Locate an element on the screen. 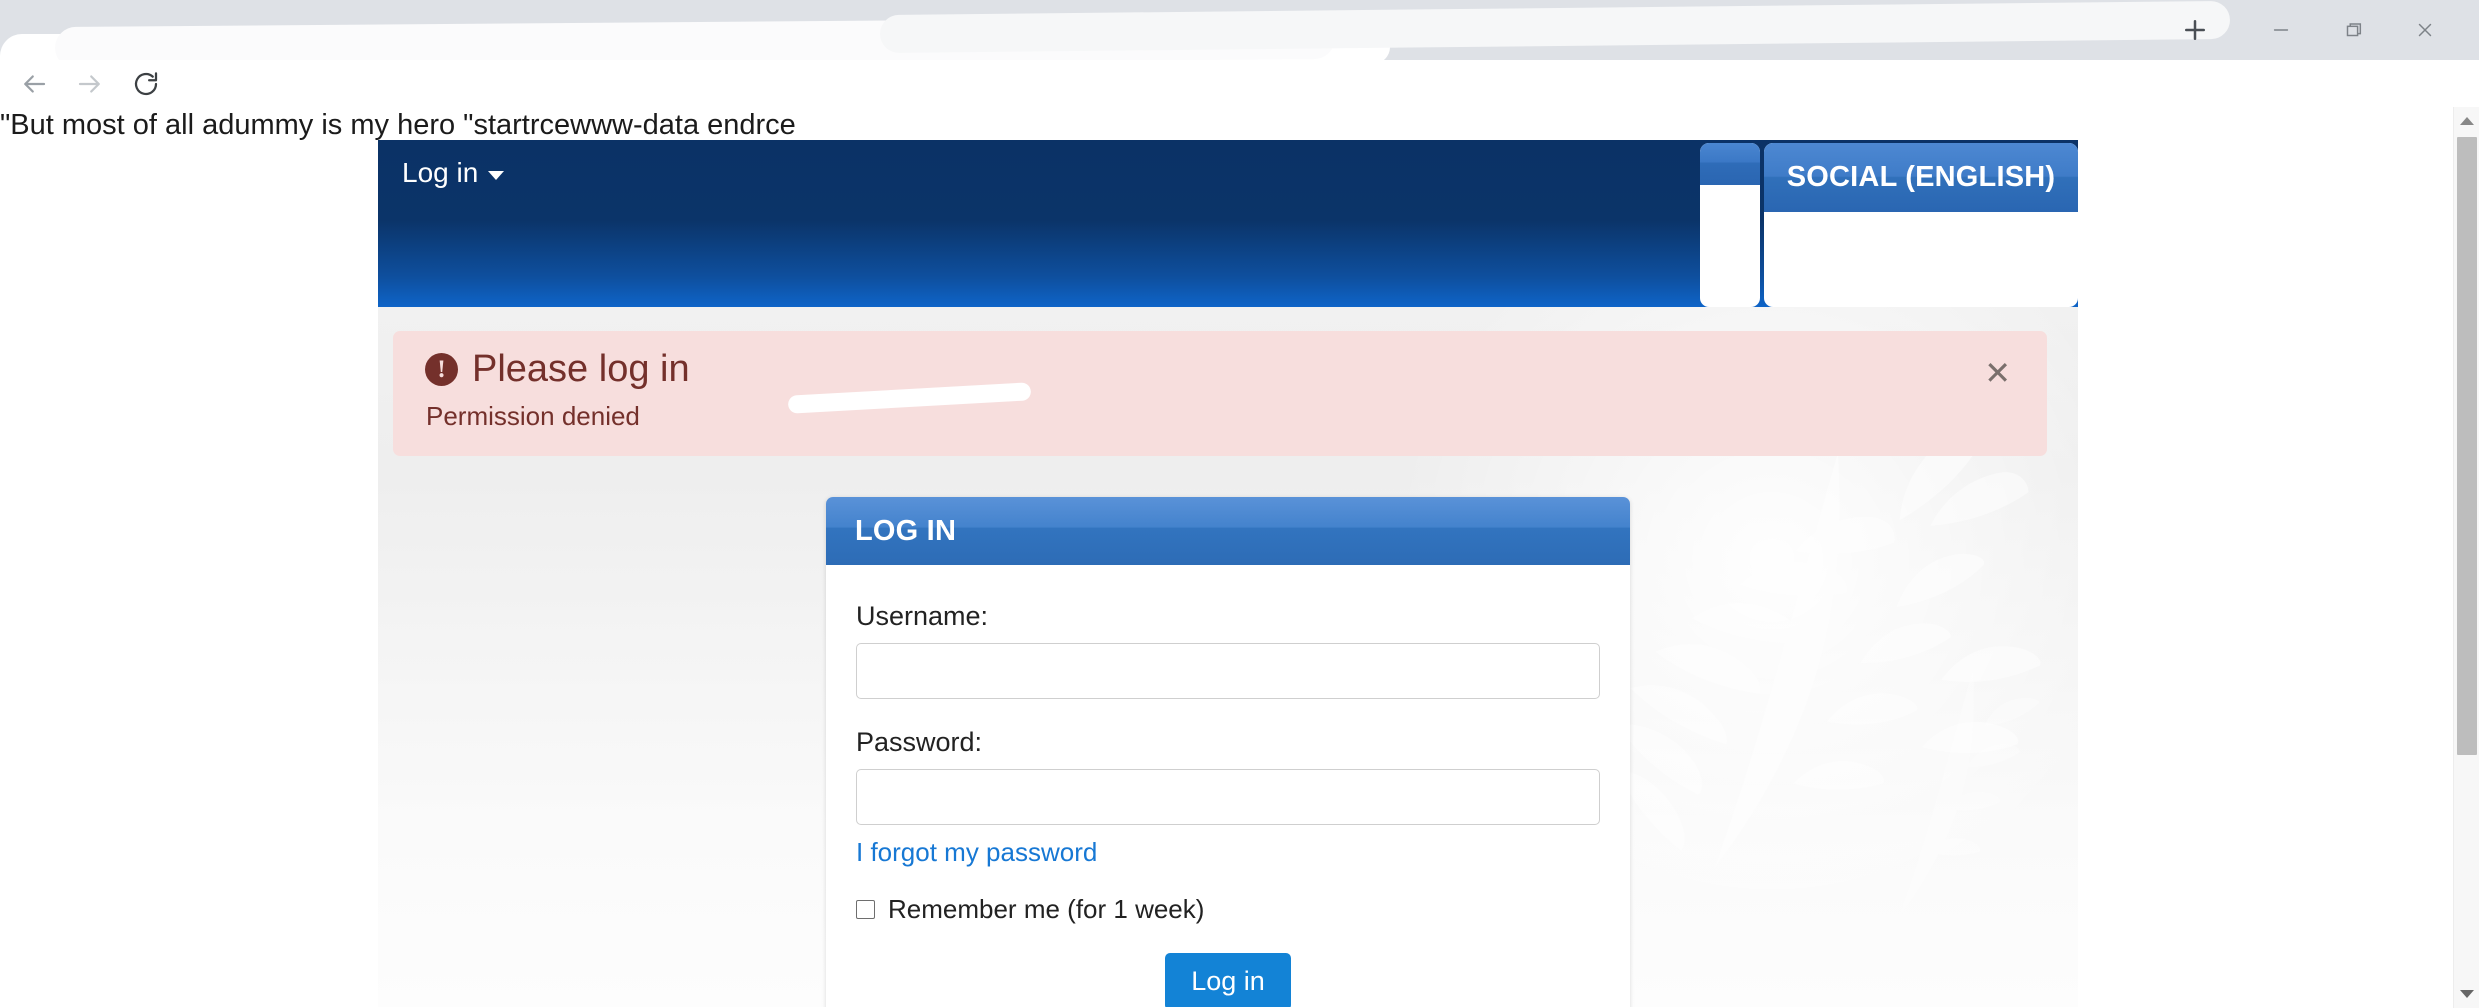  reload-button is located at coordinates (146, 84).